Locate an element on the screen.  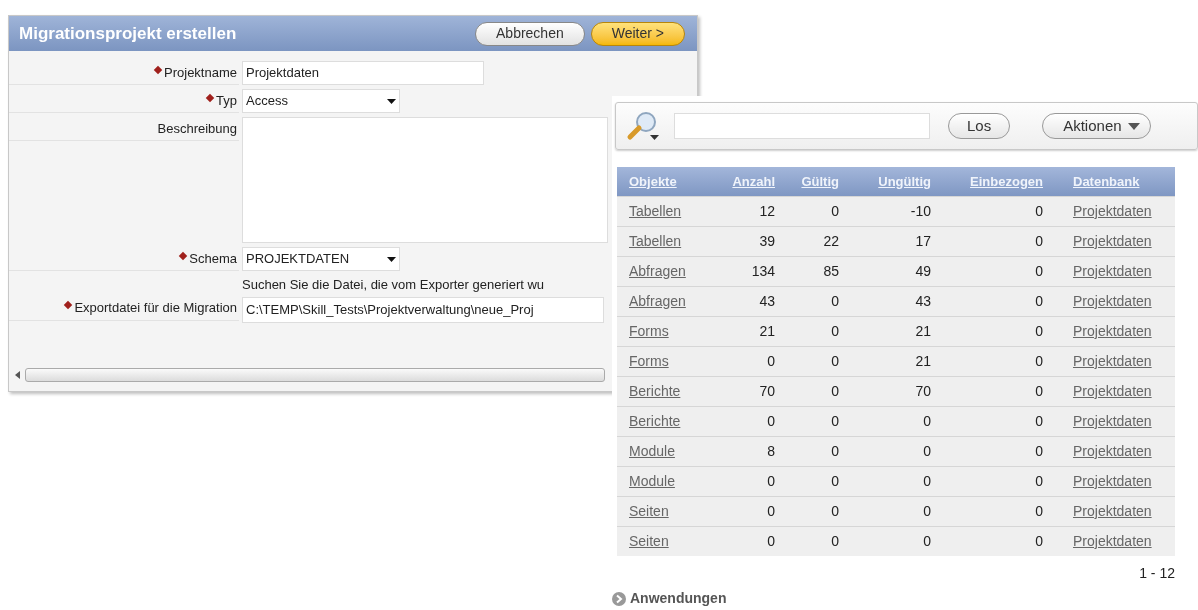
actions-button: Aktionen is located at coordinates (1096, 126).